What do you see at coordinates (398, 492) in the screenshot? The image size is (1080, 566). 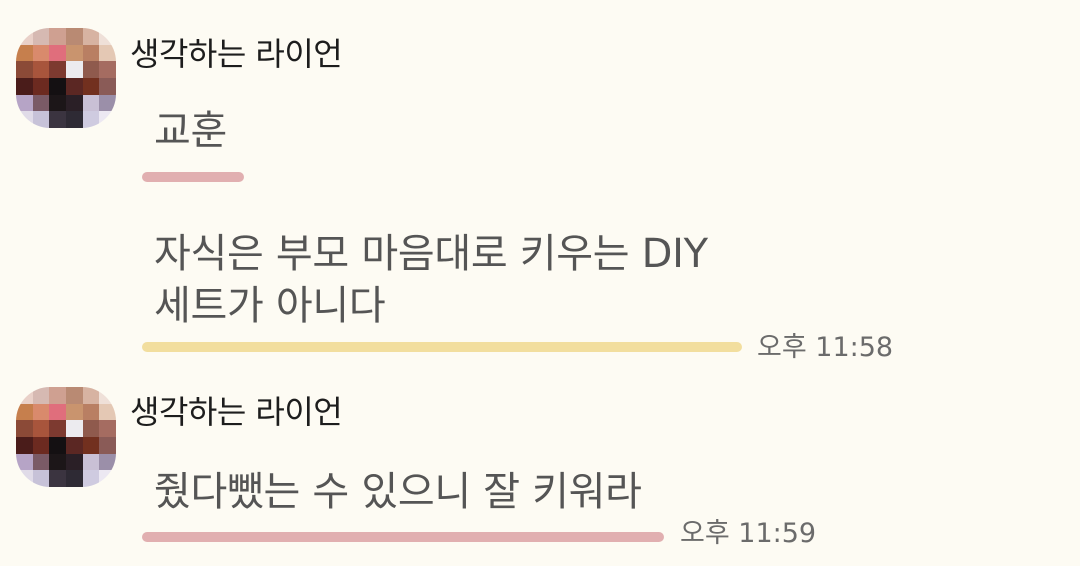 I see `message-body-line-1: 줬다뺐는 수 있으니 잘 키워라` at bounding box center [398, 492].